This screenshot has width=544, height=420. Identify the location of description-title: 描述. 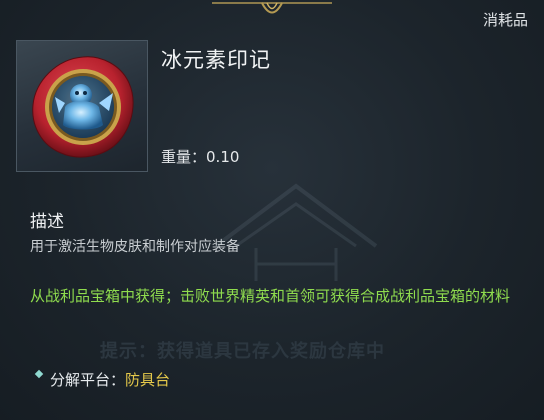
(47, 222).